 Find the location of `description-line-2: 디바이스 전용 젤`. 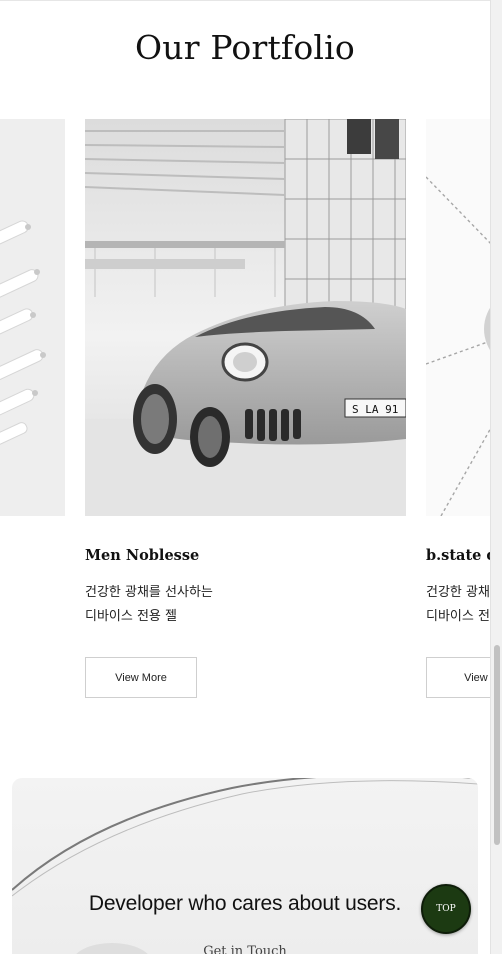

description-line-2: 디바이스 전용 젤 is located at coordinates (131, 616).